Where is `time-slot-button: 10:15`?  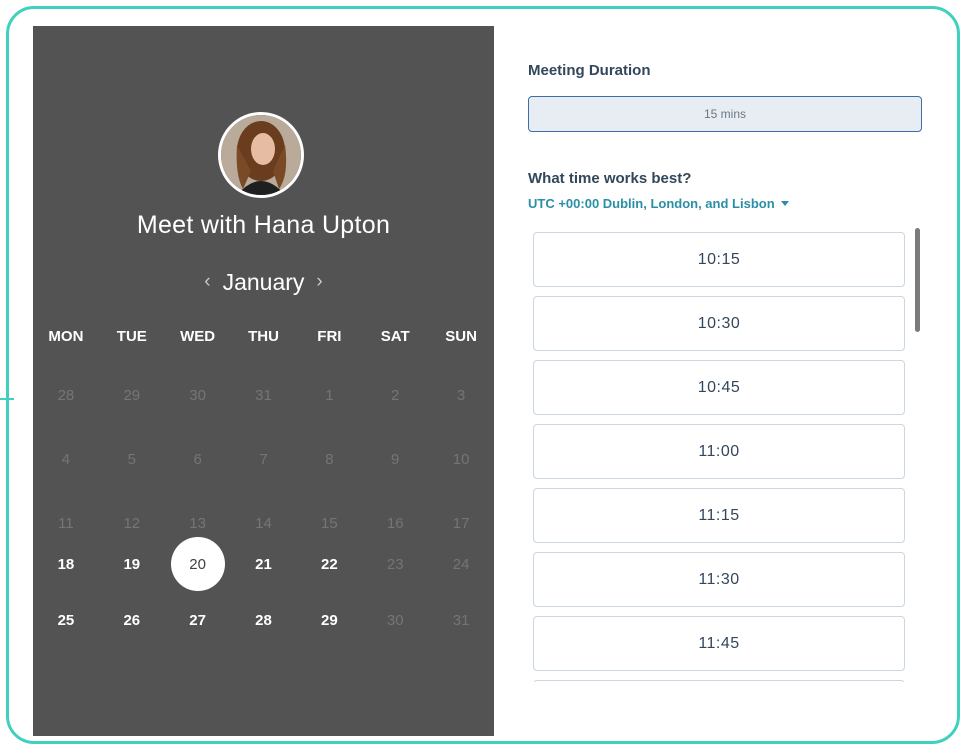 time-slot-button: 10:15 is located at coordinates (719, 259).